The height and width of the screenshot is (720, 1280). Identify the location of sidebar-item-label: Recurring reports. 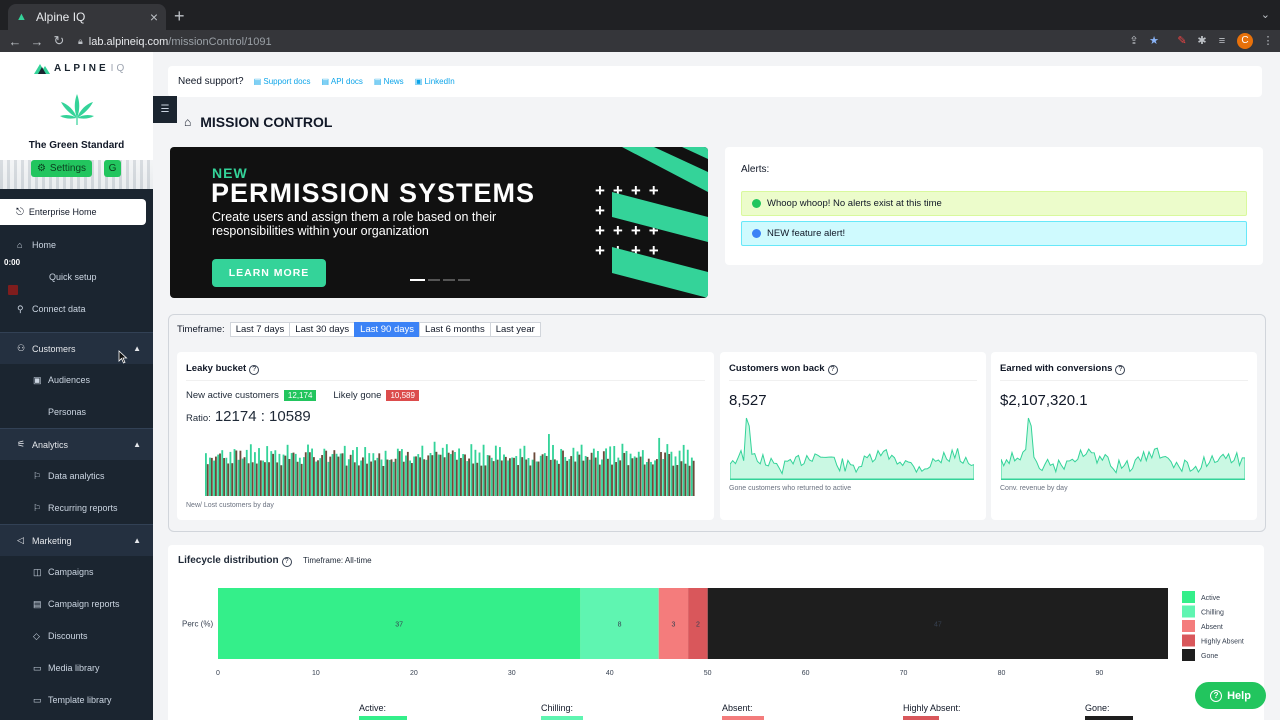
(83, 508).